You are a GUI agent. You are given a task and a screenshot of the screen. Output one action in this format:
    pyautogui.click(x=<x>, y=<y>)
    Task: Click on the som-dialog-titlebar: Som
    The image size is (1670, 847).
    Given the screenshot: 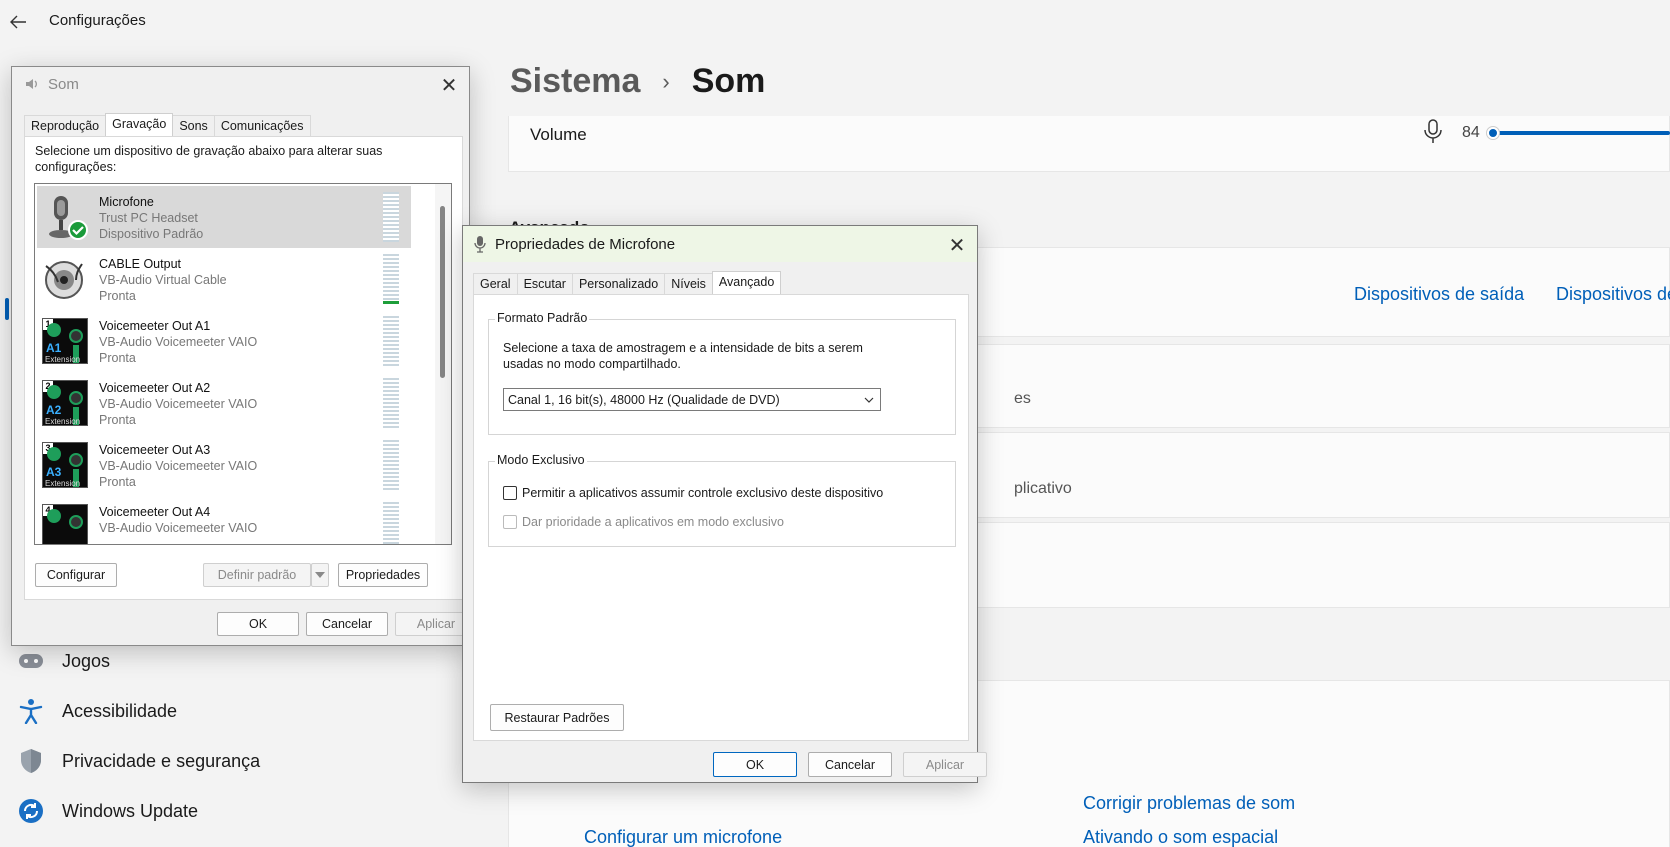 What is the action you would take?
    pyautogui.click(x=240, y=84)
    